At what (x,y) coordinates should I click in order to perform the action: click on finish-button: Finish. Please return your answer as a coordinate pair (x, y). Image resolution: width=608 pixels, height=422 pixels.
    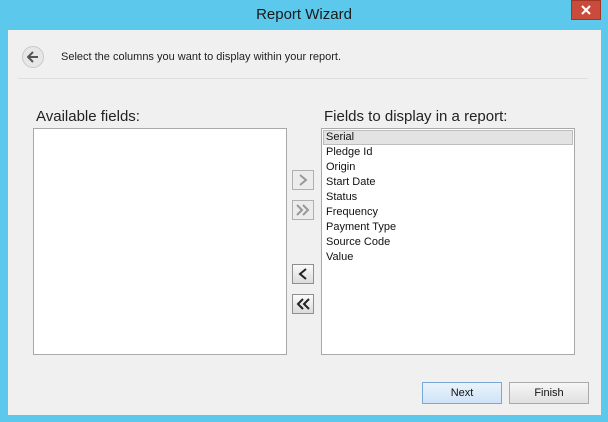
    Looking at the image, I should click on (549, 393).